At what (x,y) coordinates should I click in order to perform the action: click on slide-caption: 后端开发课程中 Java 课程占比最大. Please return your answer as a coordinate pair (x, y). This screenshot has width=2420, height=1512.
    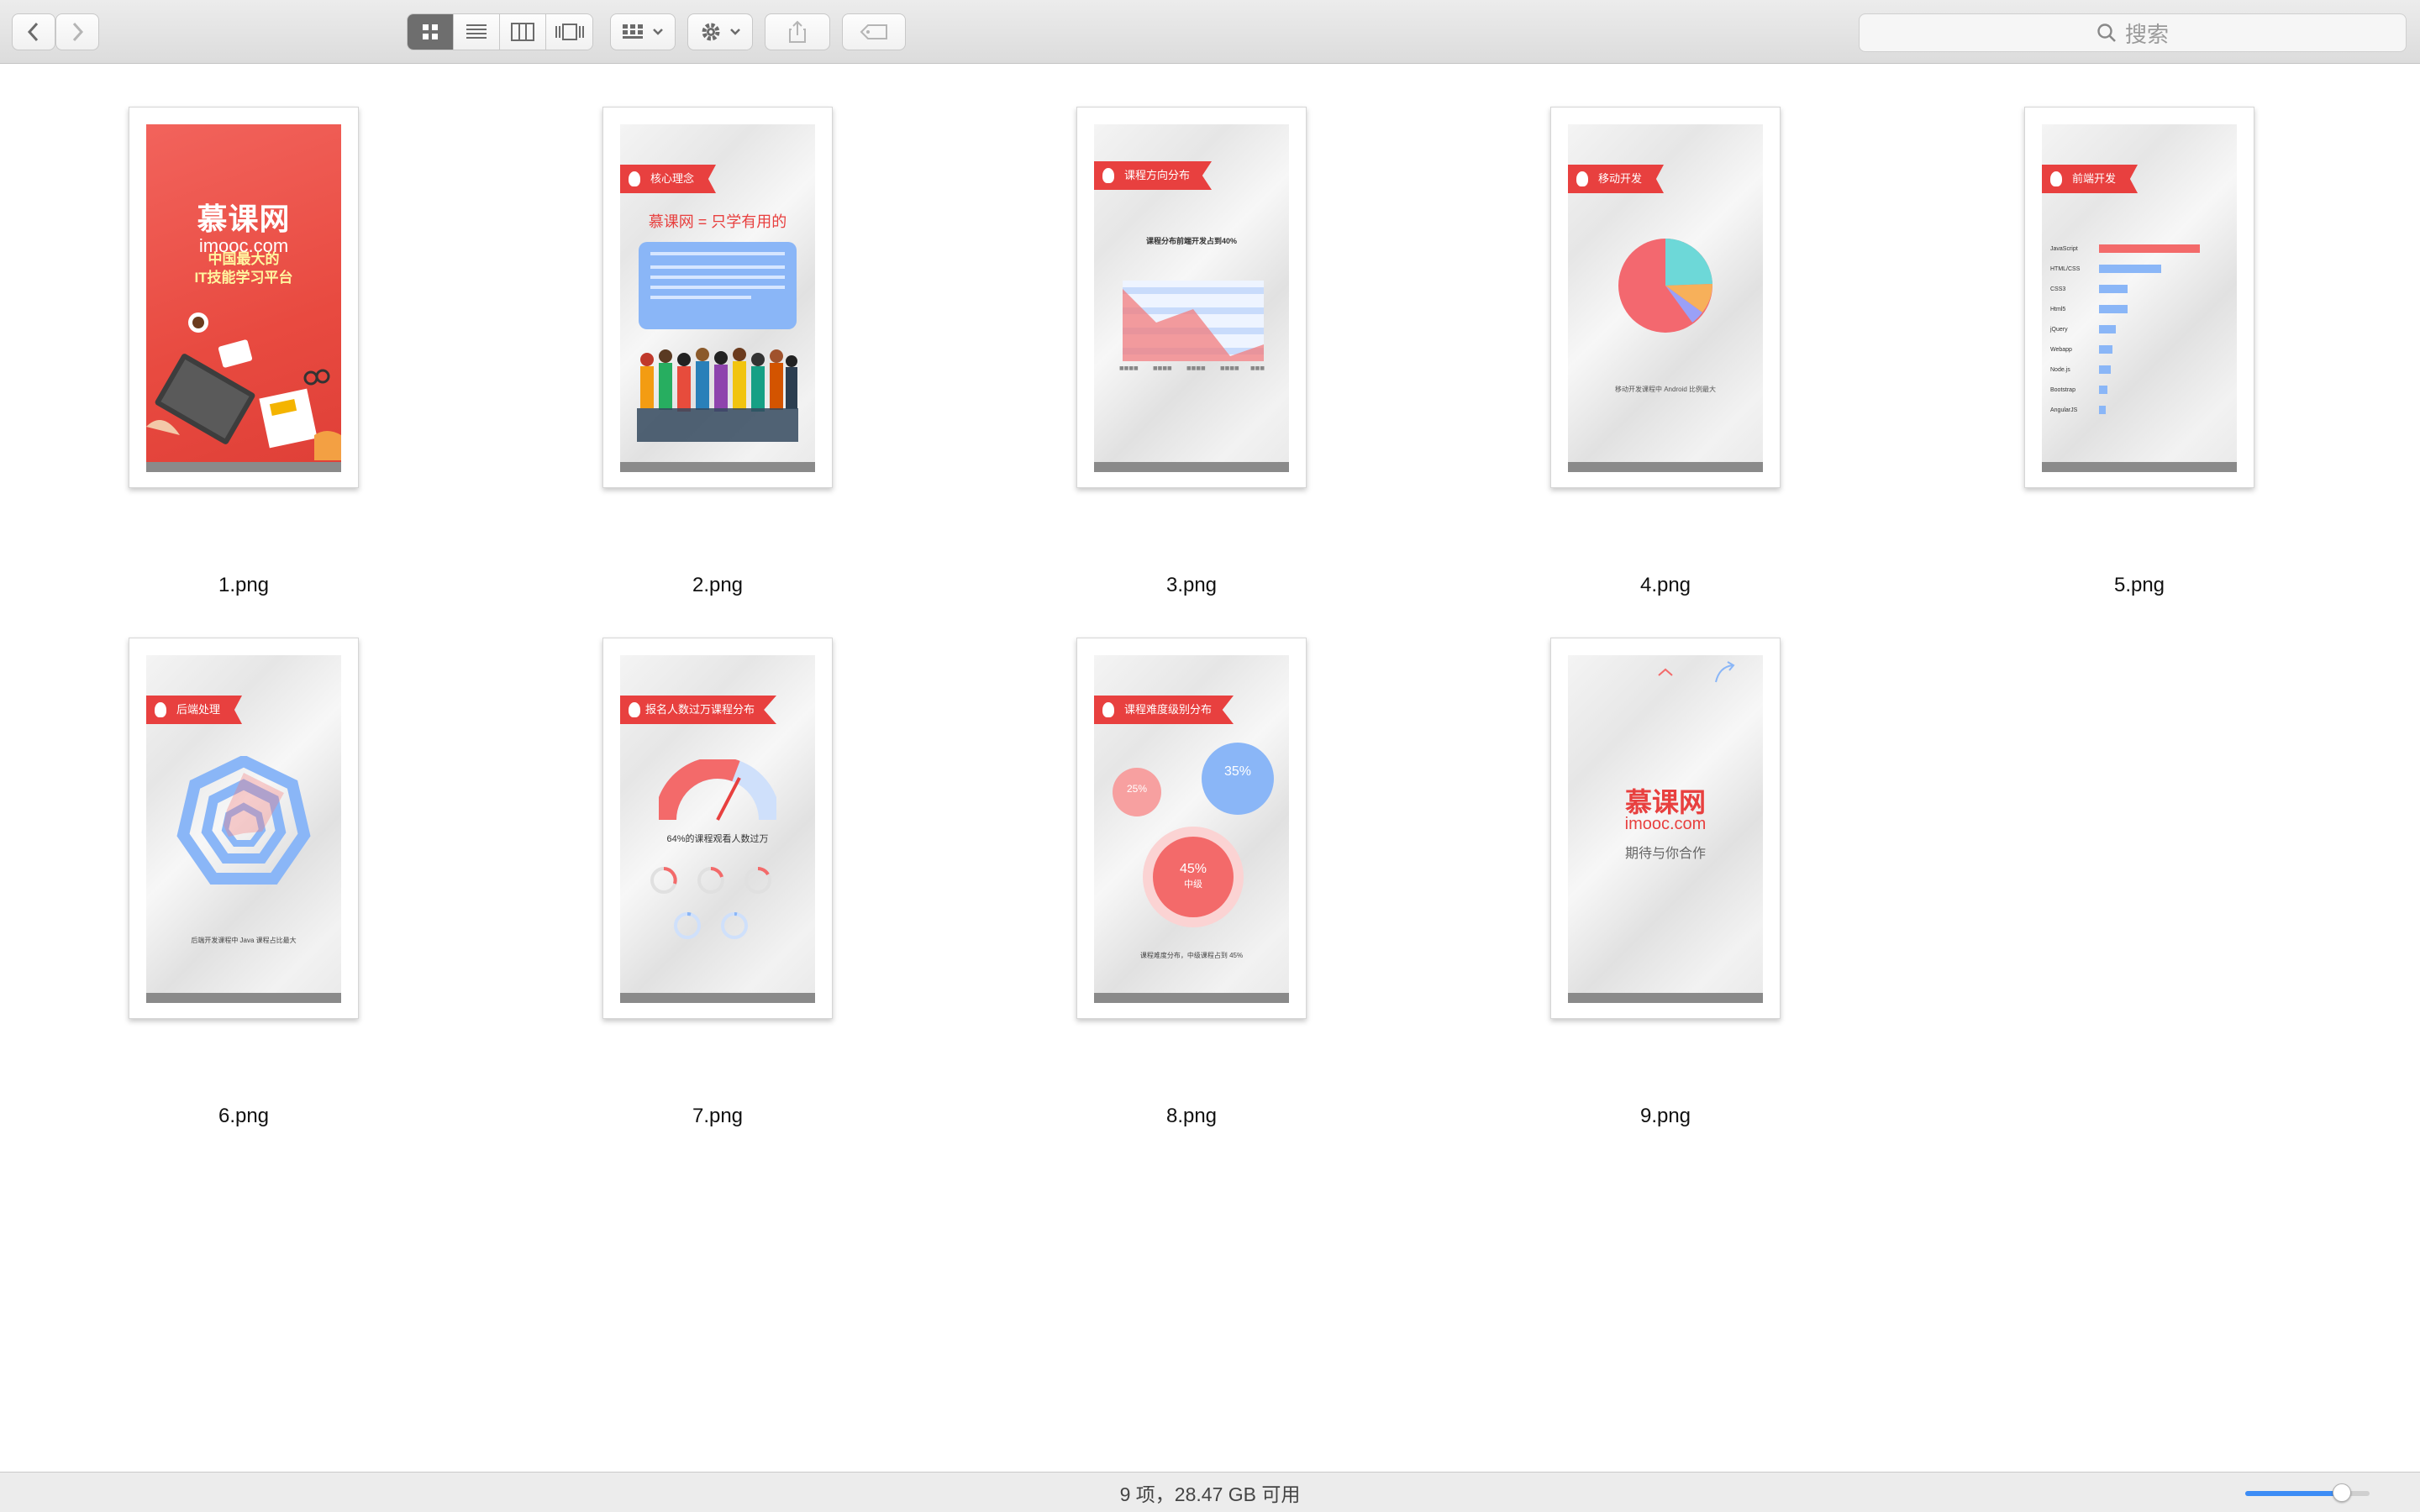
    Looking at the image, I should click on (244, 940).